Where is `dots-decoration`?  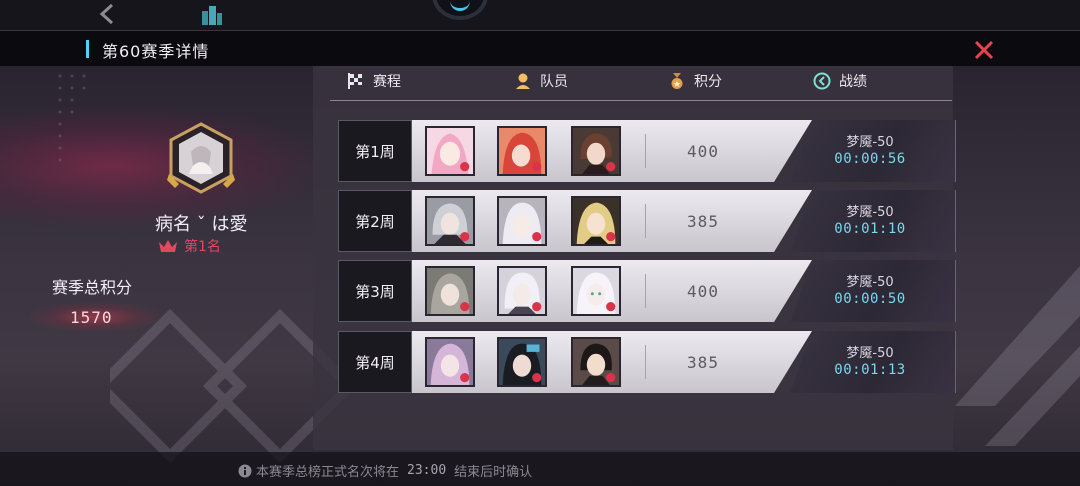 dots-decoration is located at coordinates (72, 118).